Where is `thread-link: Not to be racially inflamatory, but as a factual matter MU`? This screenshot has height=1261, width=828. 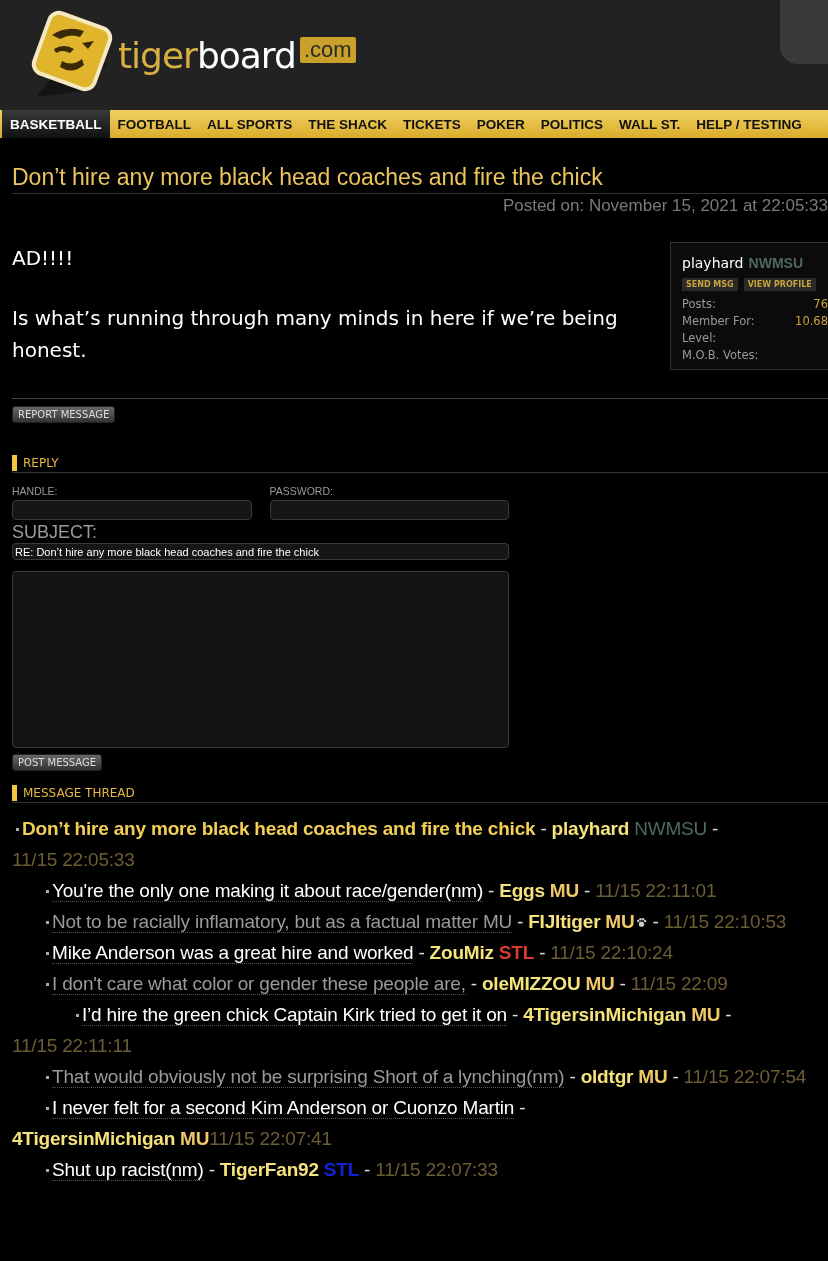
thread-link: Not to be racially inflamatory, but as a factual matter MU is located at coordinates (282, 922).